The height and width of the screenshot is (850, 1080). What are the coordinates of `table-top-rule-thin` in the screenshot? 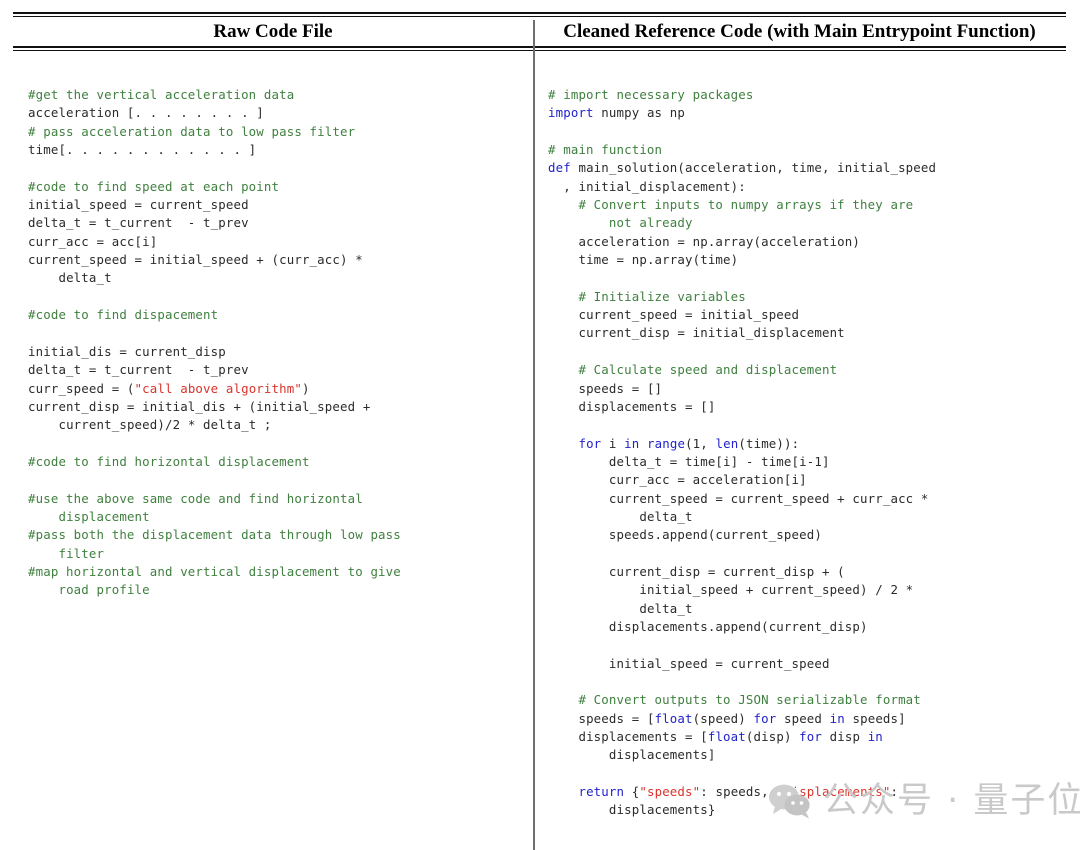 It's located at (539, 16).